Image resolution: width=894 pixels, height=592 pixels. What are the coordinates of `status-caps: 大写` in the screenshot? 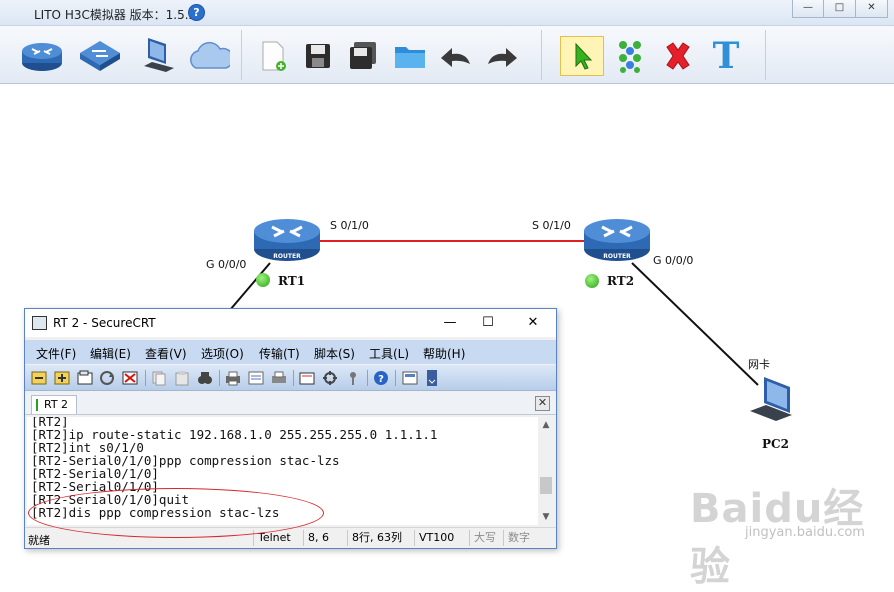 It's located at (485, 538).